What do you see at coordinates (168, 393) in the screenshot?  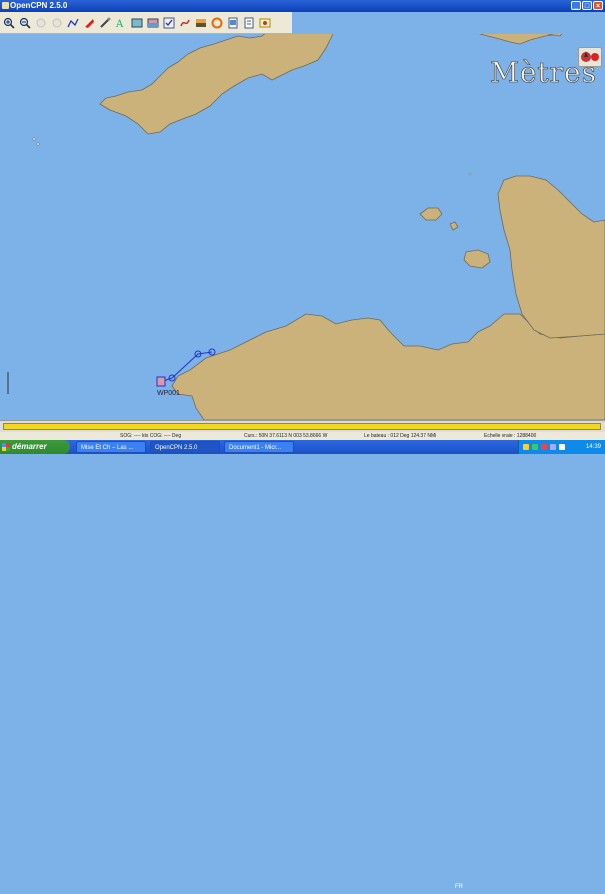 I see `waypoint-label: WP001` at bounding box center [168, 393].